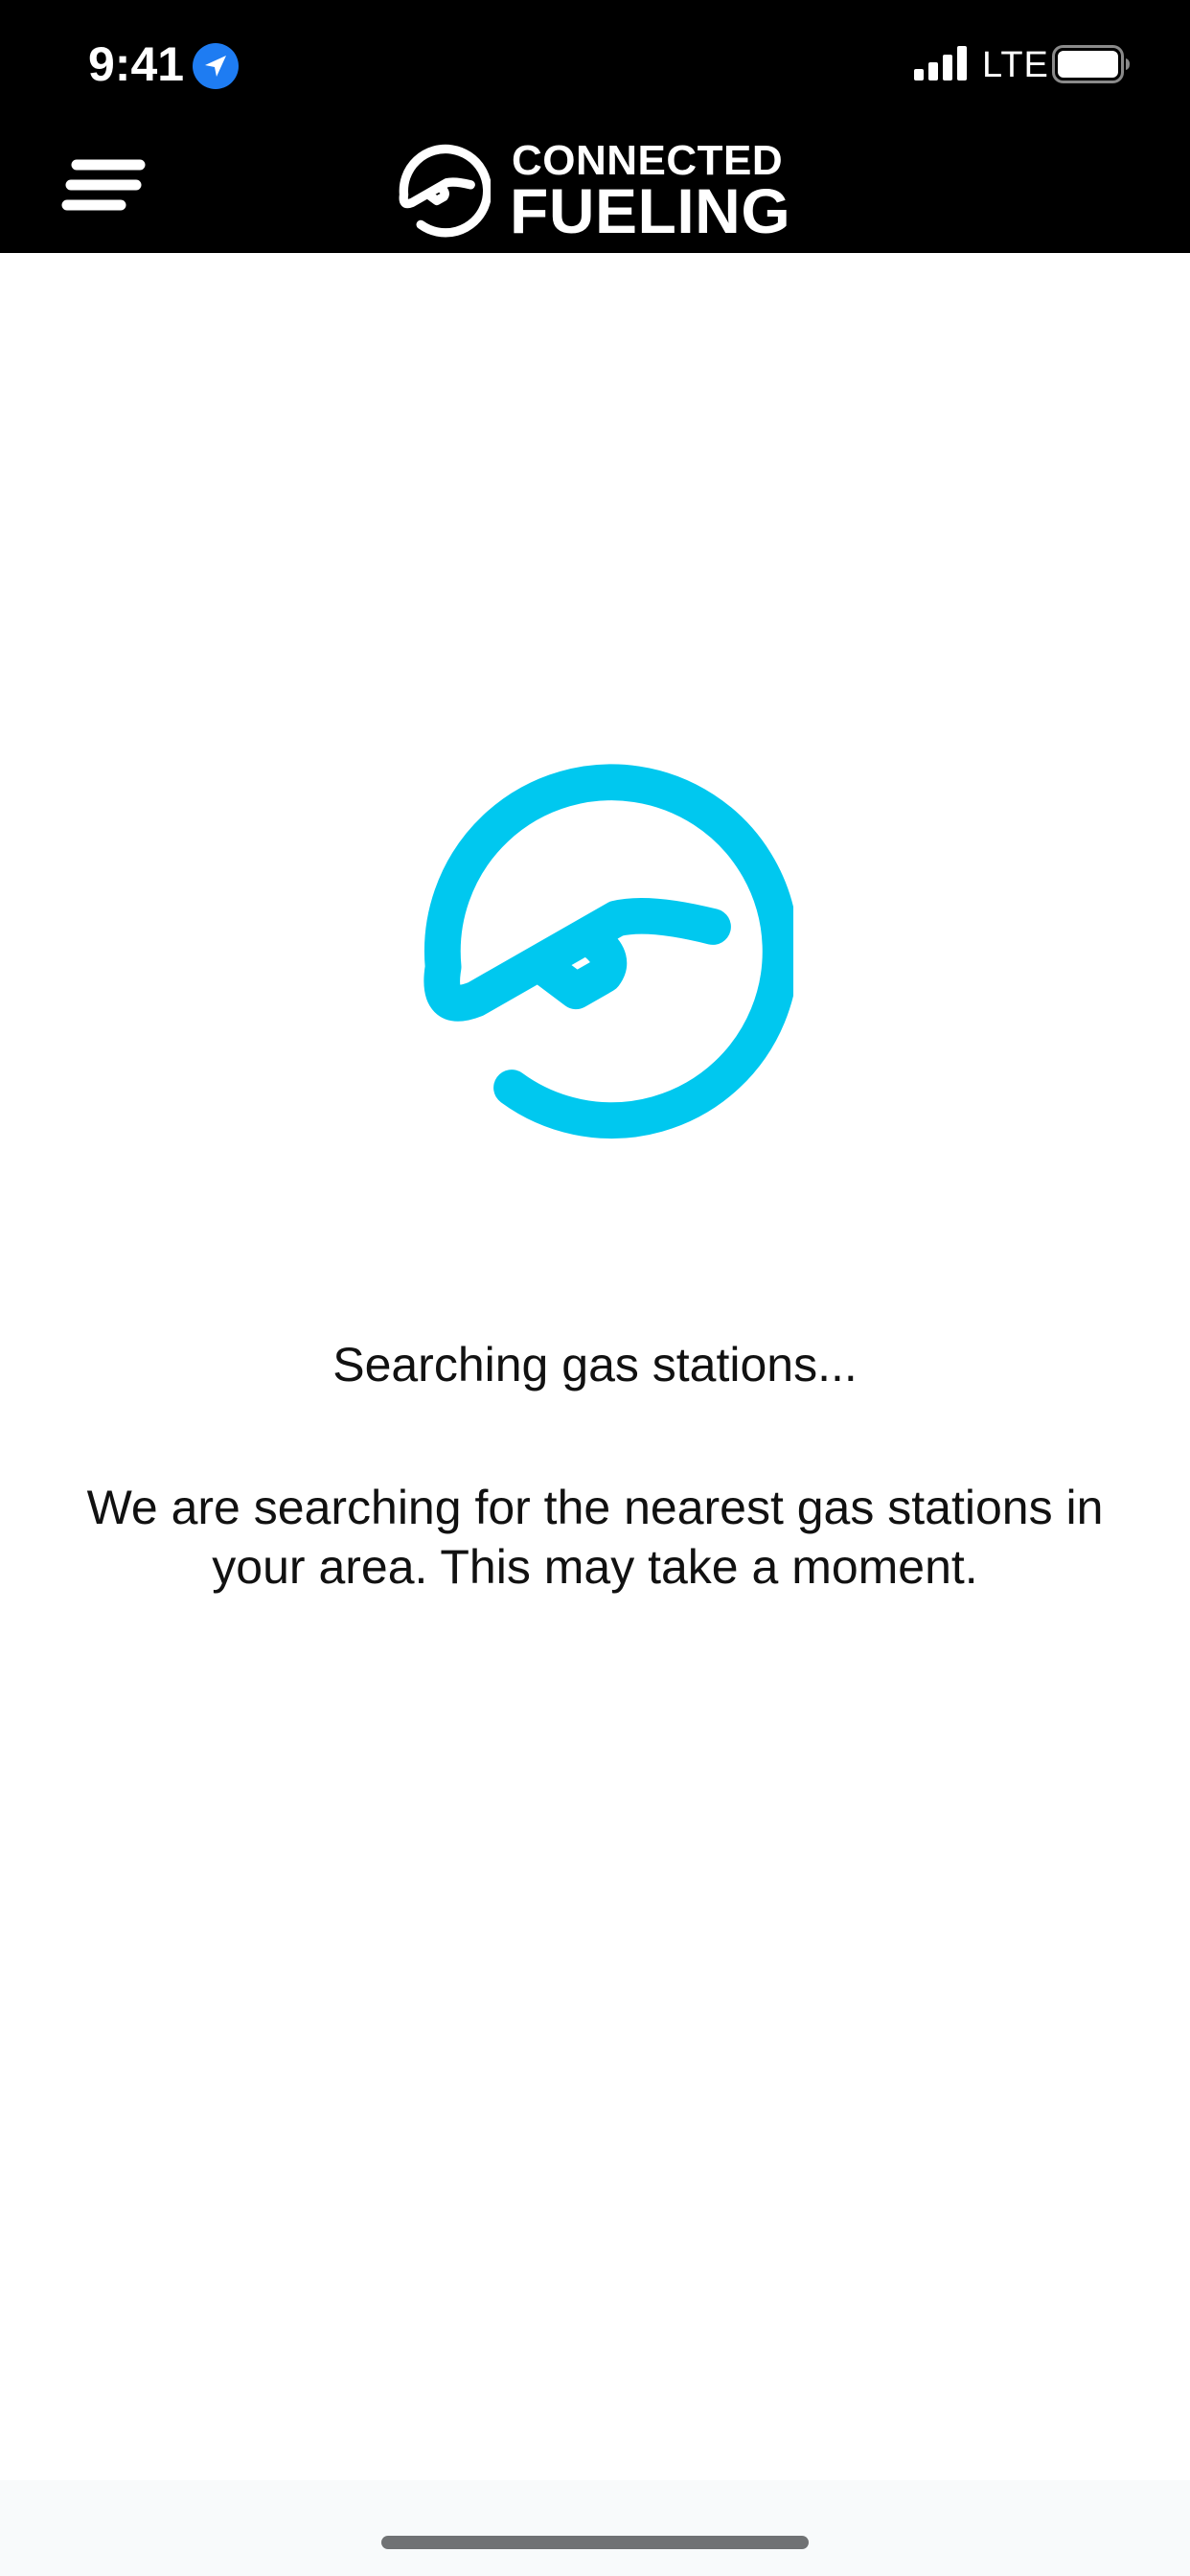 The image size is (1190, 2576). Describe the element at coordinates (216, 66) in the screenshot. I see `location-arrow-icon` at that location.